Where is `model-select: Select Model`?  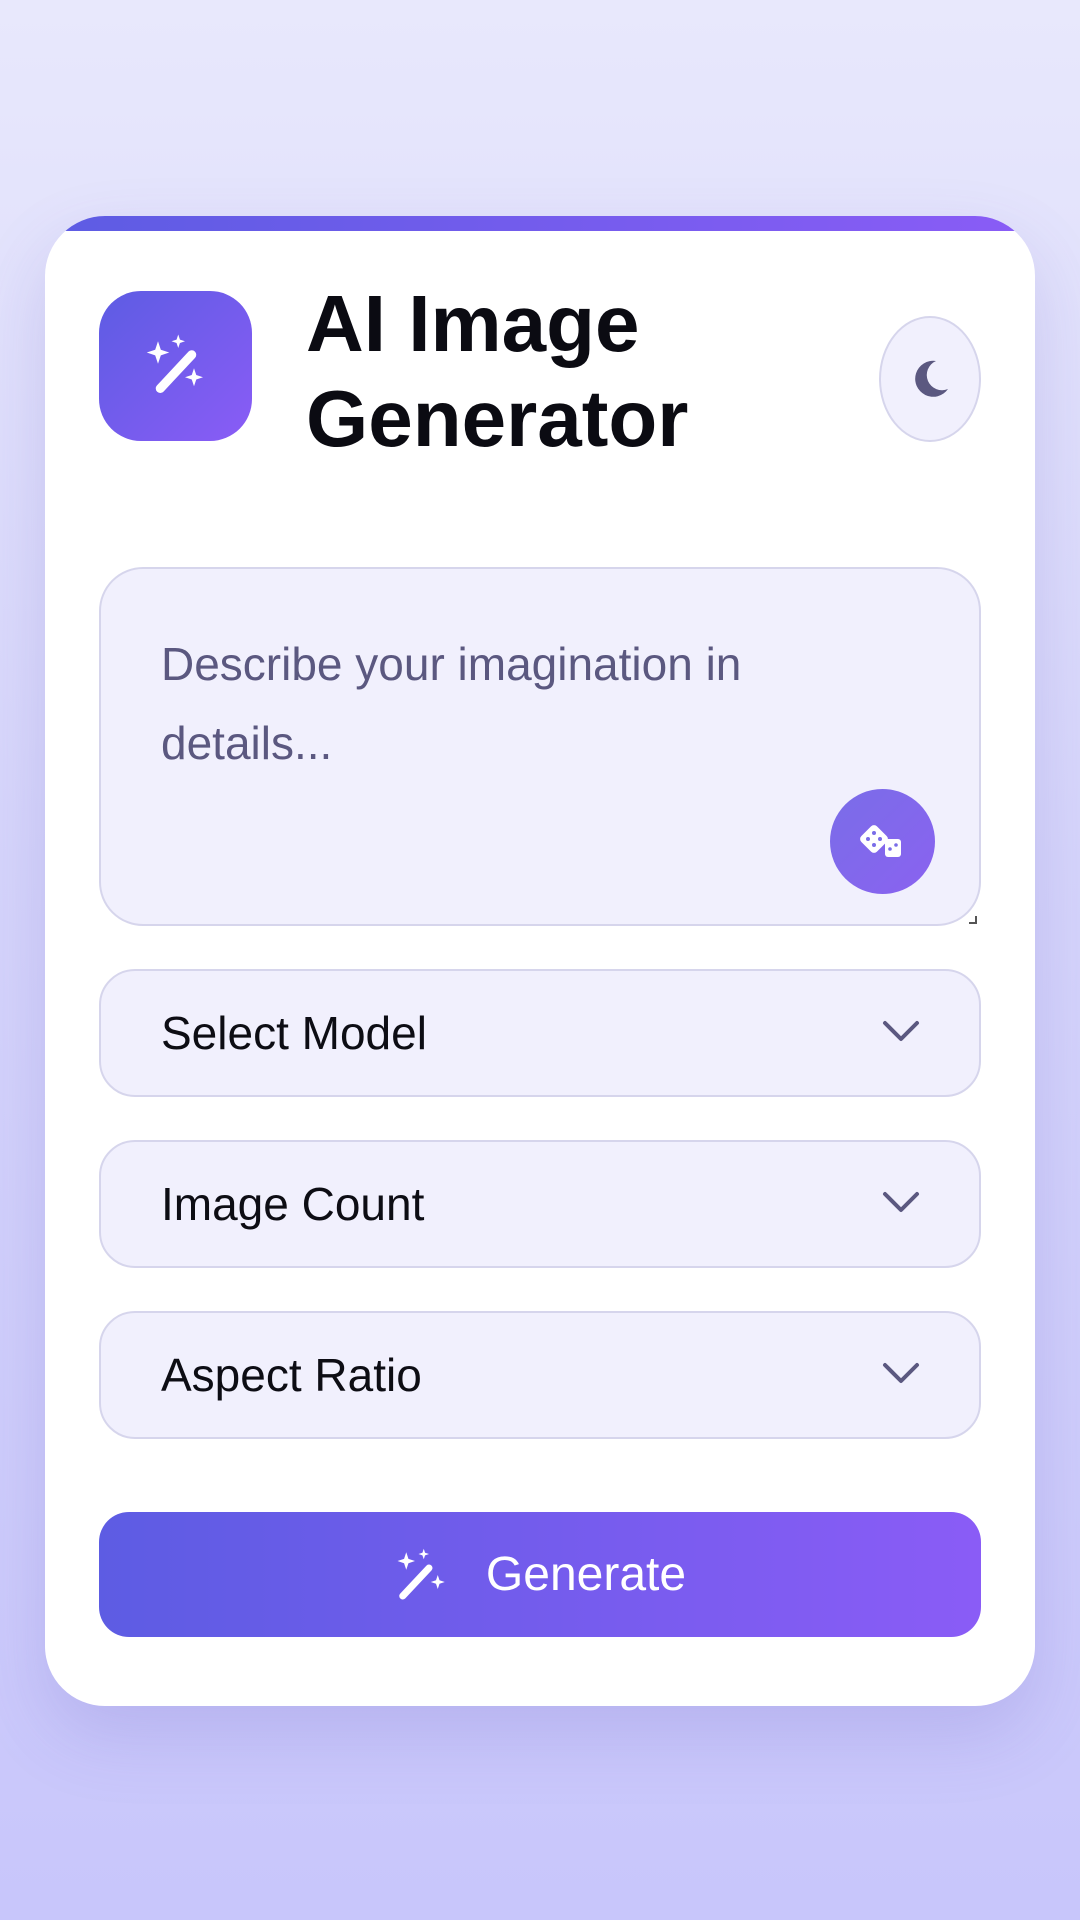
model-select: Select Model is located at coordinates (540, 1033).